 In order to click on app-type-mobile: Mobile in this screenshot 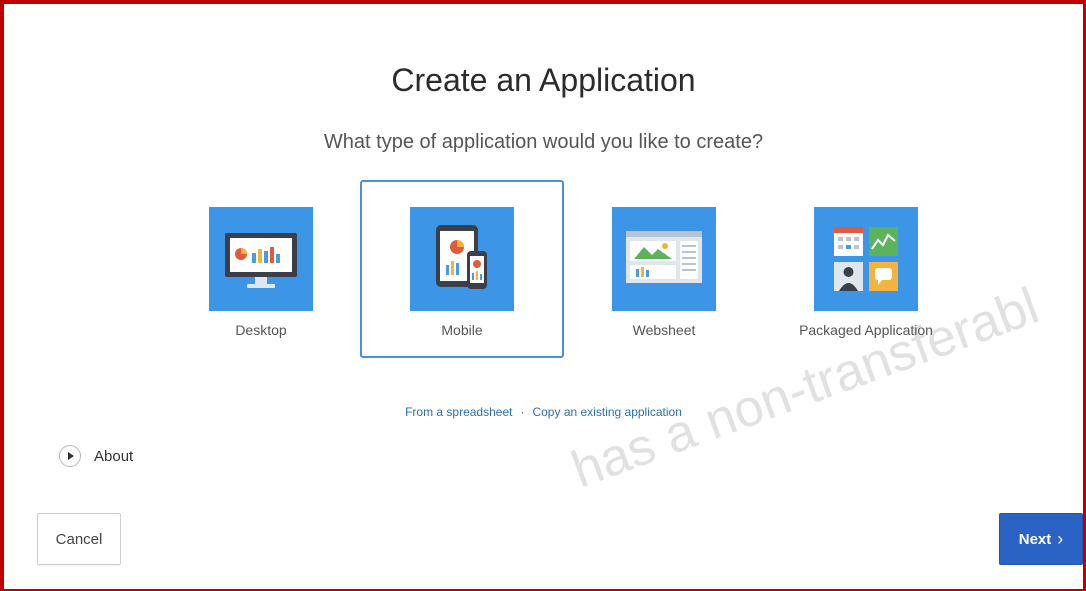, I will do `click(462, 269)`.